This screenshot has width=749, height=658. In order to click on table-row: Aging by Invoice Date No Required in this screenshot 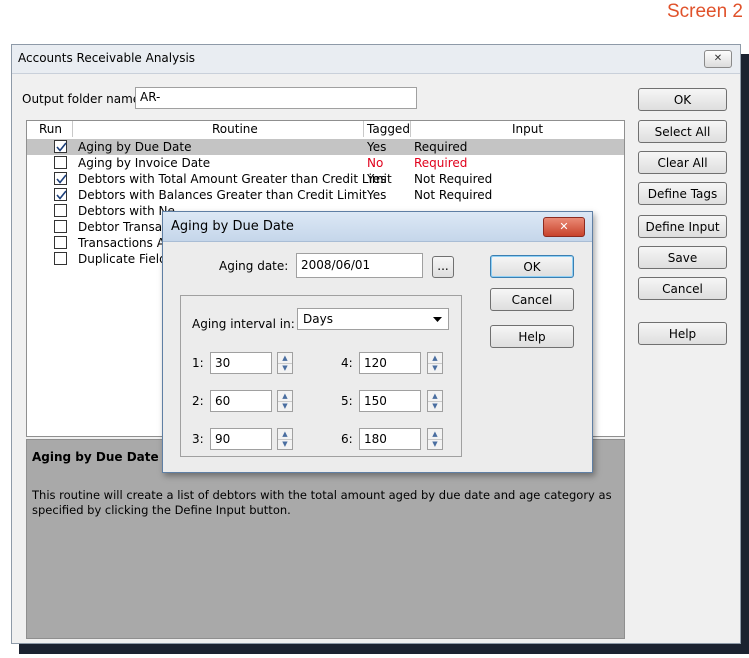, I will do `click(325, 163)`.